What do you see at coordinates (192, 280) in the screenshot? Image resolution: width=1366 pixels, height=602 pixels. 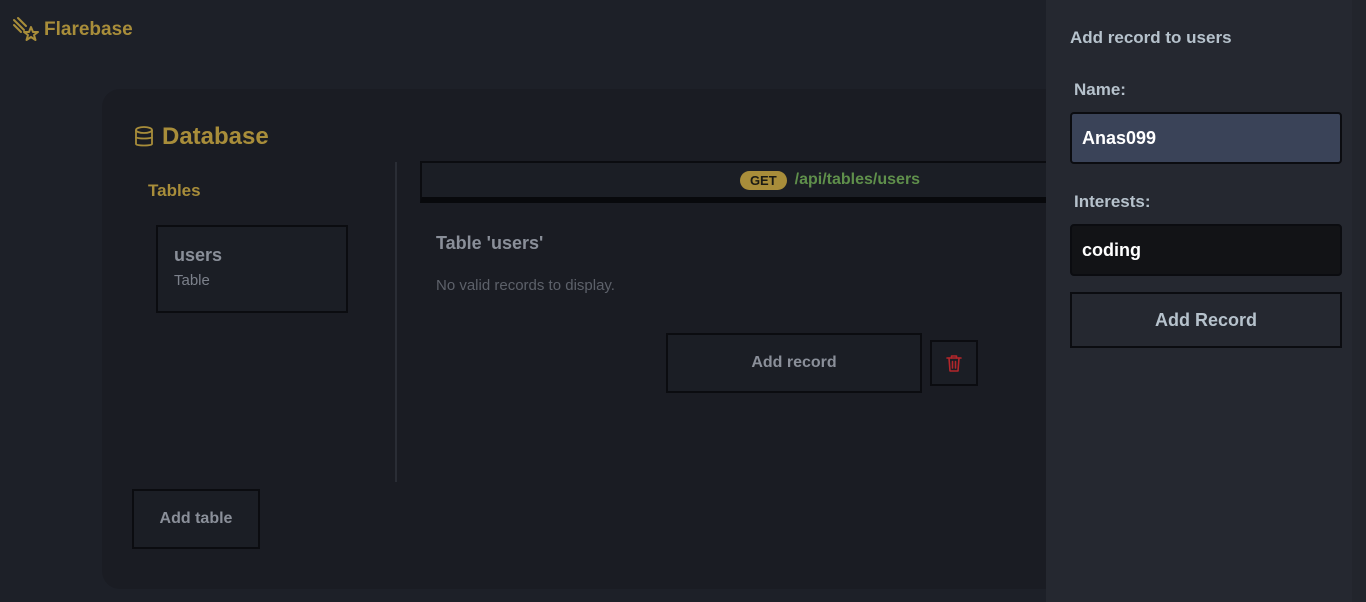 I see `table-item-type: Table` at bounding box center [192, 280].